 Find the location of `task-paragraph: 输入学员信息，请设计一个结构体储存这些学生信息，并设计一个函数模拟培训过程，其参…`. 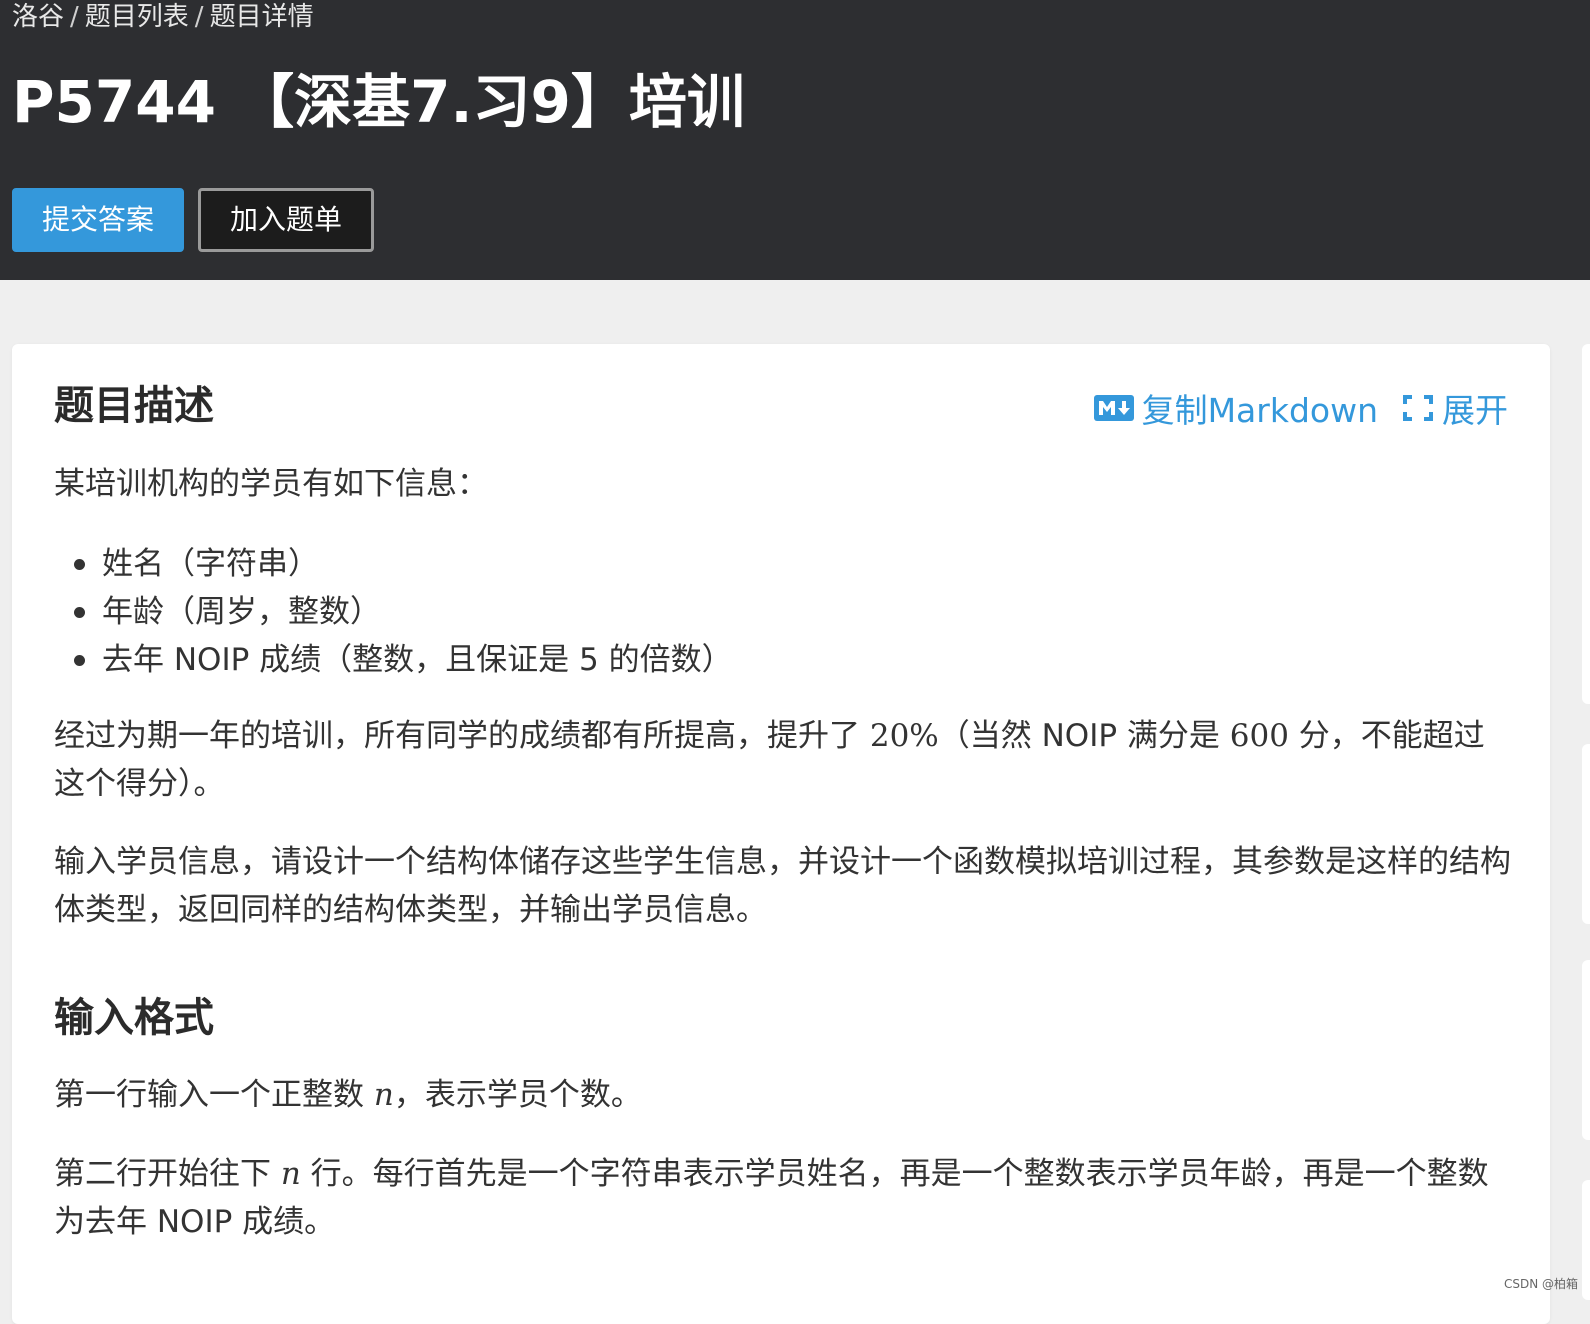

task-paragraph: 输入学员信息，请设计一个结构体储存这些学生信息，并设计一个函数模拟培训过程，其参… is located at coordinates (784, 886).